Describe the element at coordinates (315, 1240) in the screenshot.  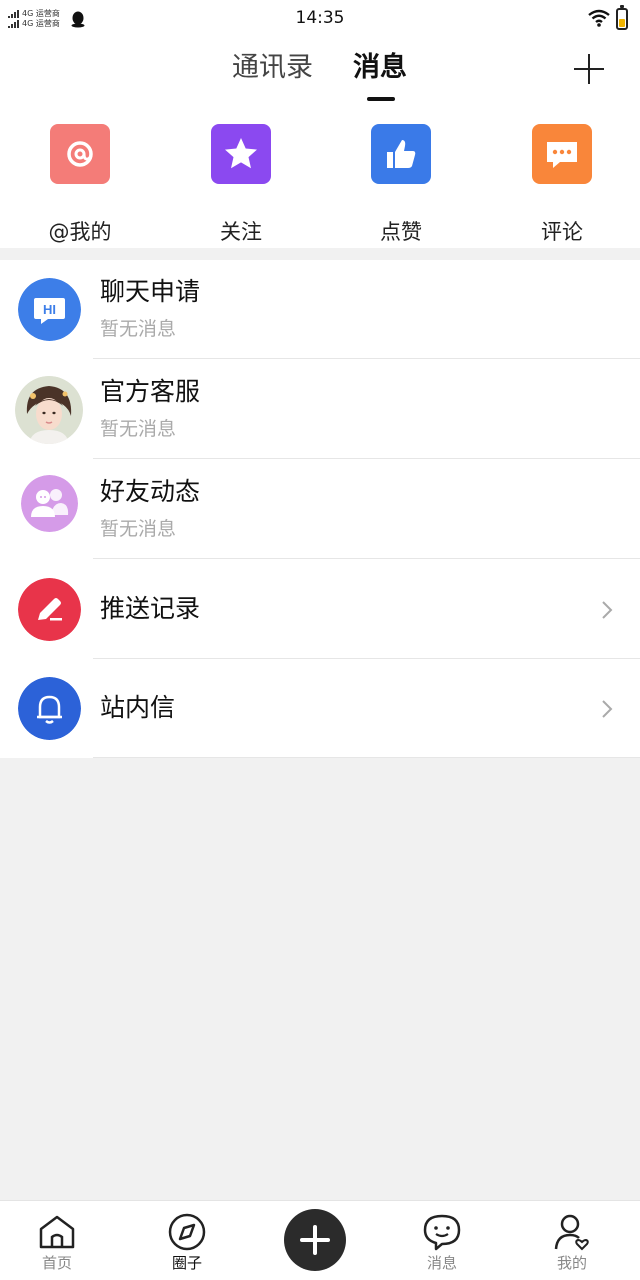
I see `add-center-button` at that location.